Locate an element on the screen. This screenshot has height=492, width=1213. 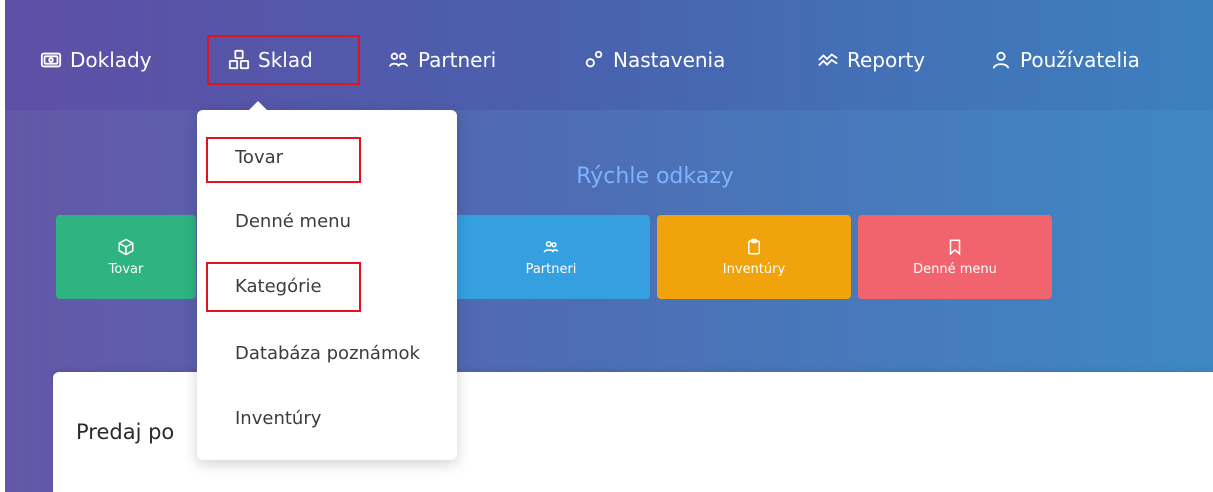
dropdown-item-inventury: Inventúry is located at coordinates (278, 418).